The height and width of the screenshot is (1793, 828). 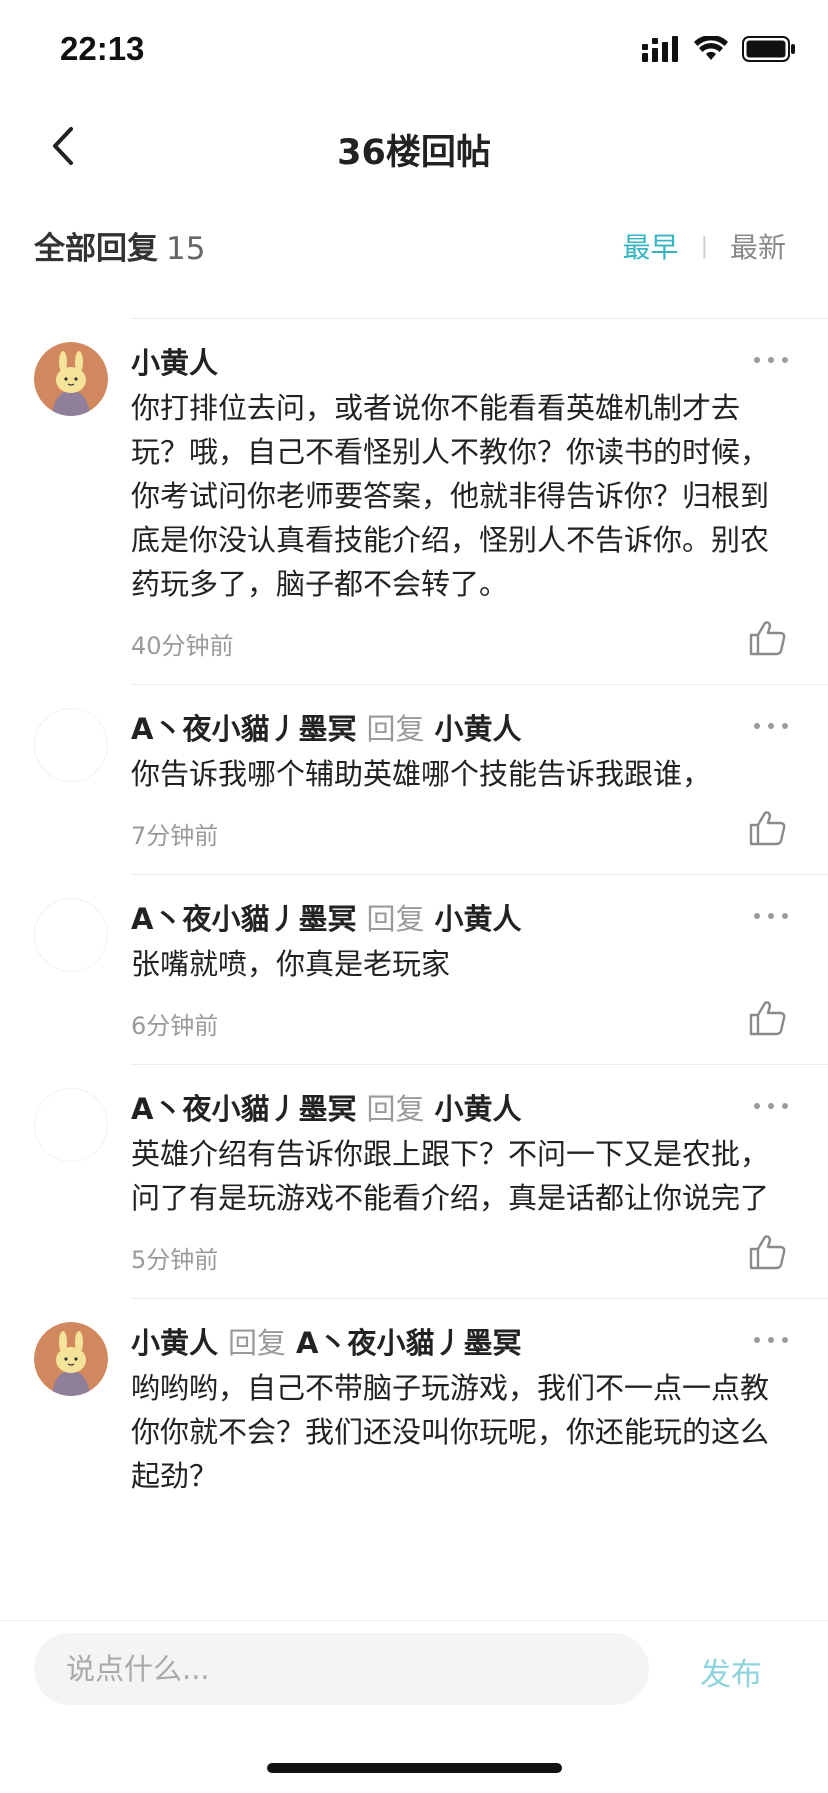 What do you see at coordinates (459, 1025) in the screenshot?
I see `comment-footer: 6分钟前` at bounding box center [459, 1025].